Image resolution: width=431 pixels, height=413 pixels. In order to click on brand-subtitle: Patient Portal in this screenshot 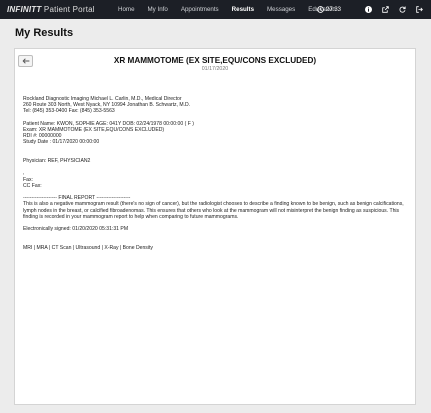, I will do `click(69, 9)`.